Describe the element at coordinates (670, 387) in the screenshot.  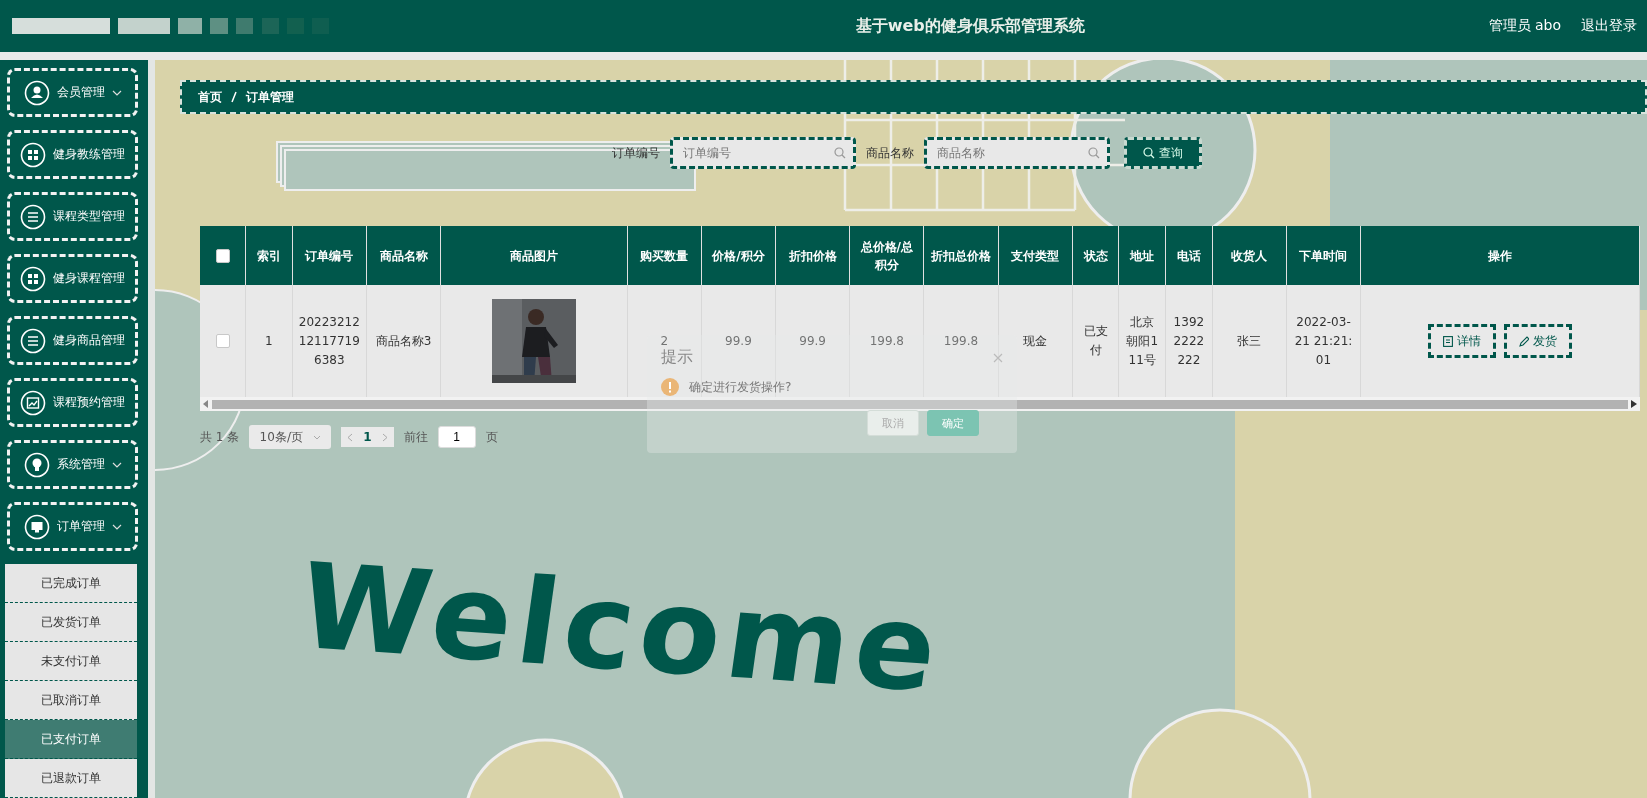
I see `warning-icon` at that location.